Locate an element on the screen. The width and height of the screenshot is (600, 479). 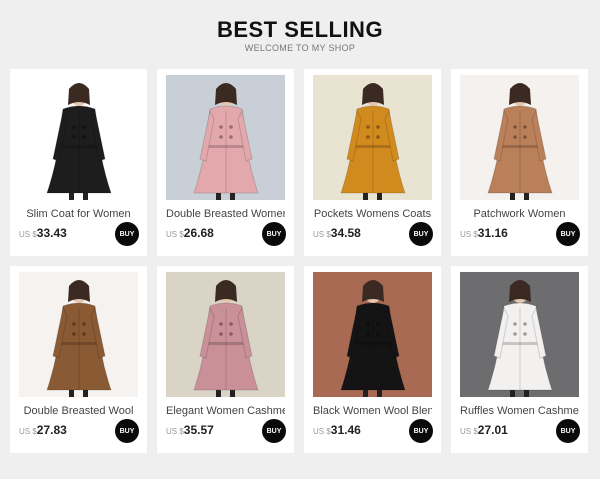
price-row: US $27.83 BUY is located at coordinates (79, 431).